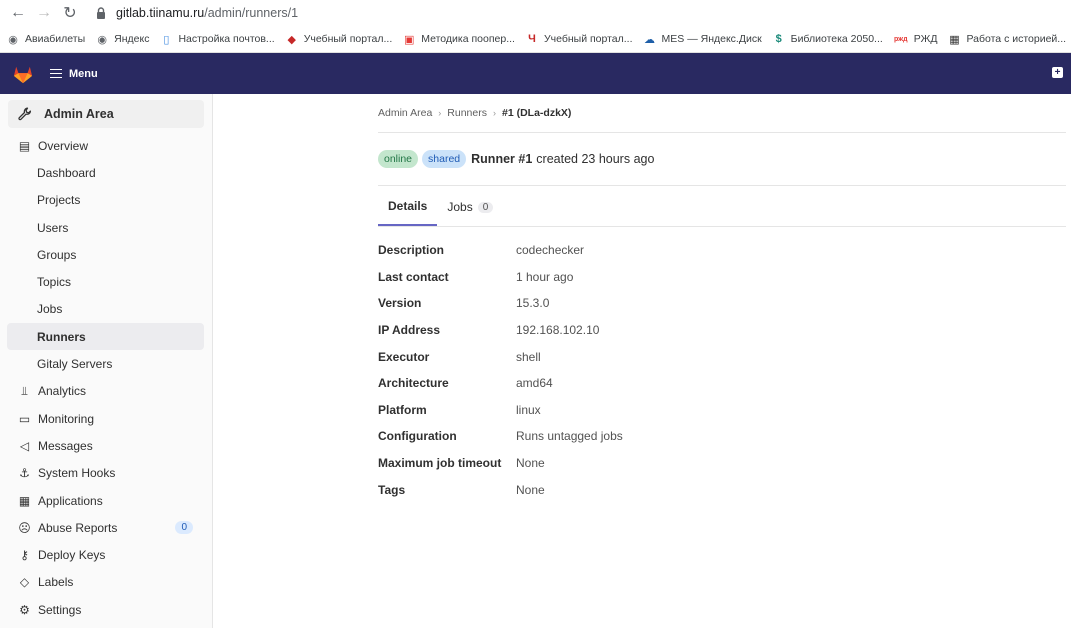 This screenshot has width=1071, height=628. What do you see at coordinates (63, 145) in the screenshot?
I see `sidebar-item-label: Overview` at bounding box center [63, 145].